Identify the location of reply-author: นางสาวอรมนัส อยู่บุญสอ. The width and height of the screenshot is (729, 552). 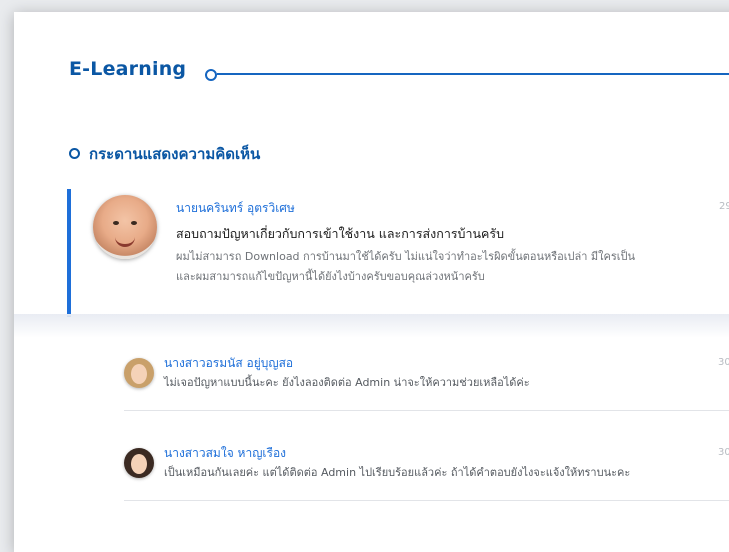
(228, 363).